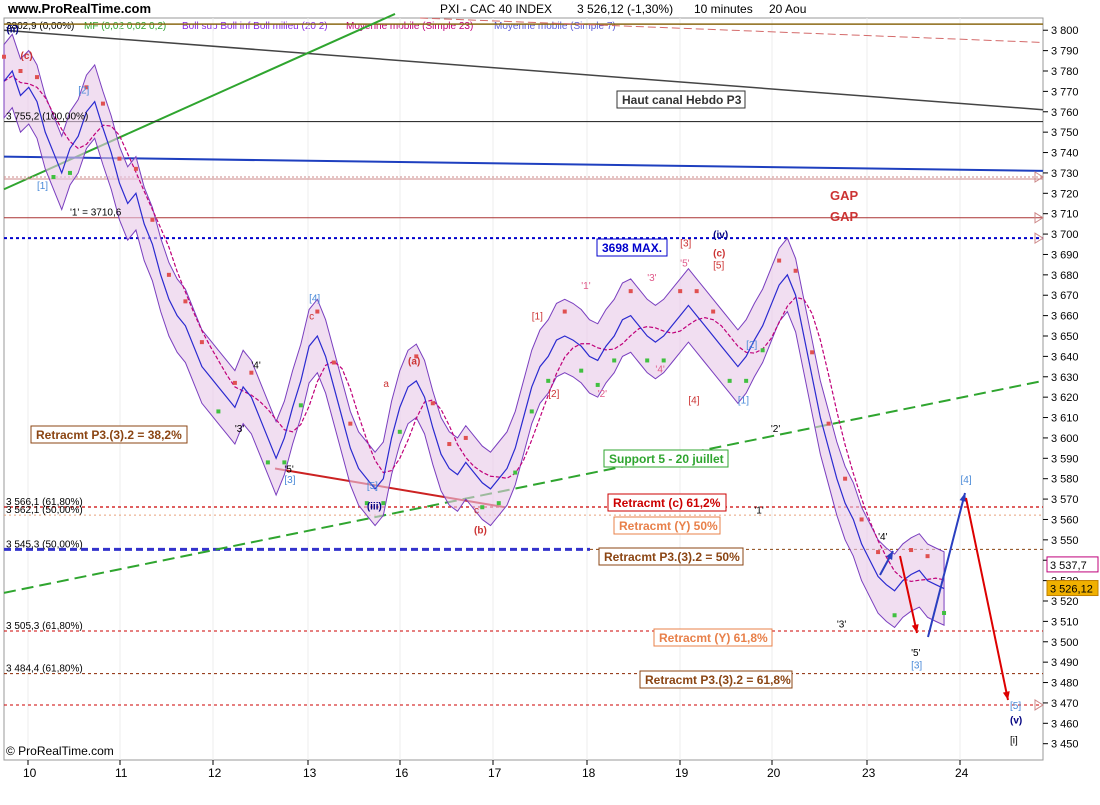 Image resolution: width=1100 pixels, height=805 pixels. What do you see at coordinates (667, 525) in the screenshot?
I see `retracement-y50-annotation: Retracmt (Y) 50%` at bounding box center [667, 525].